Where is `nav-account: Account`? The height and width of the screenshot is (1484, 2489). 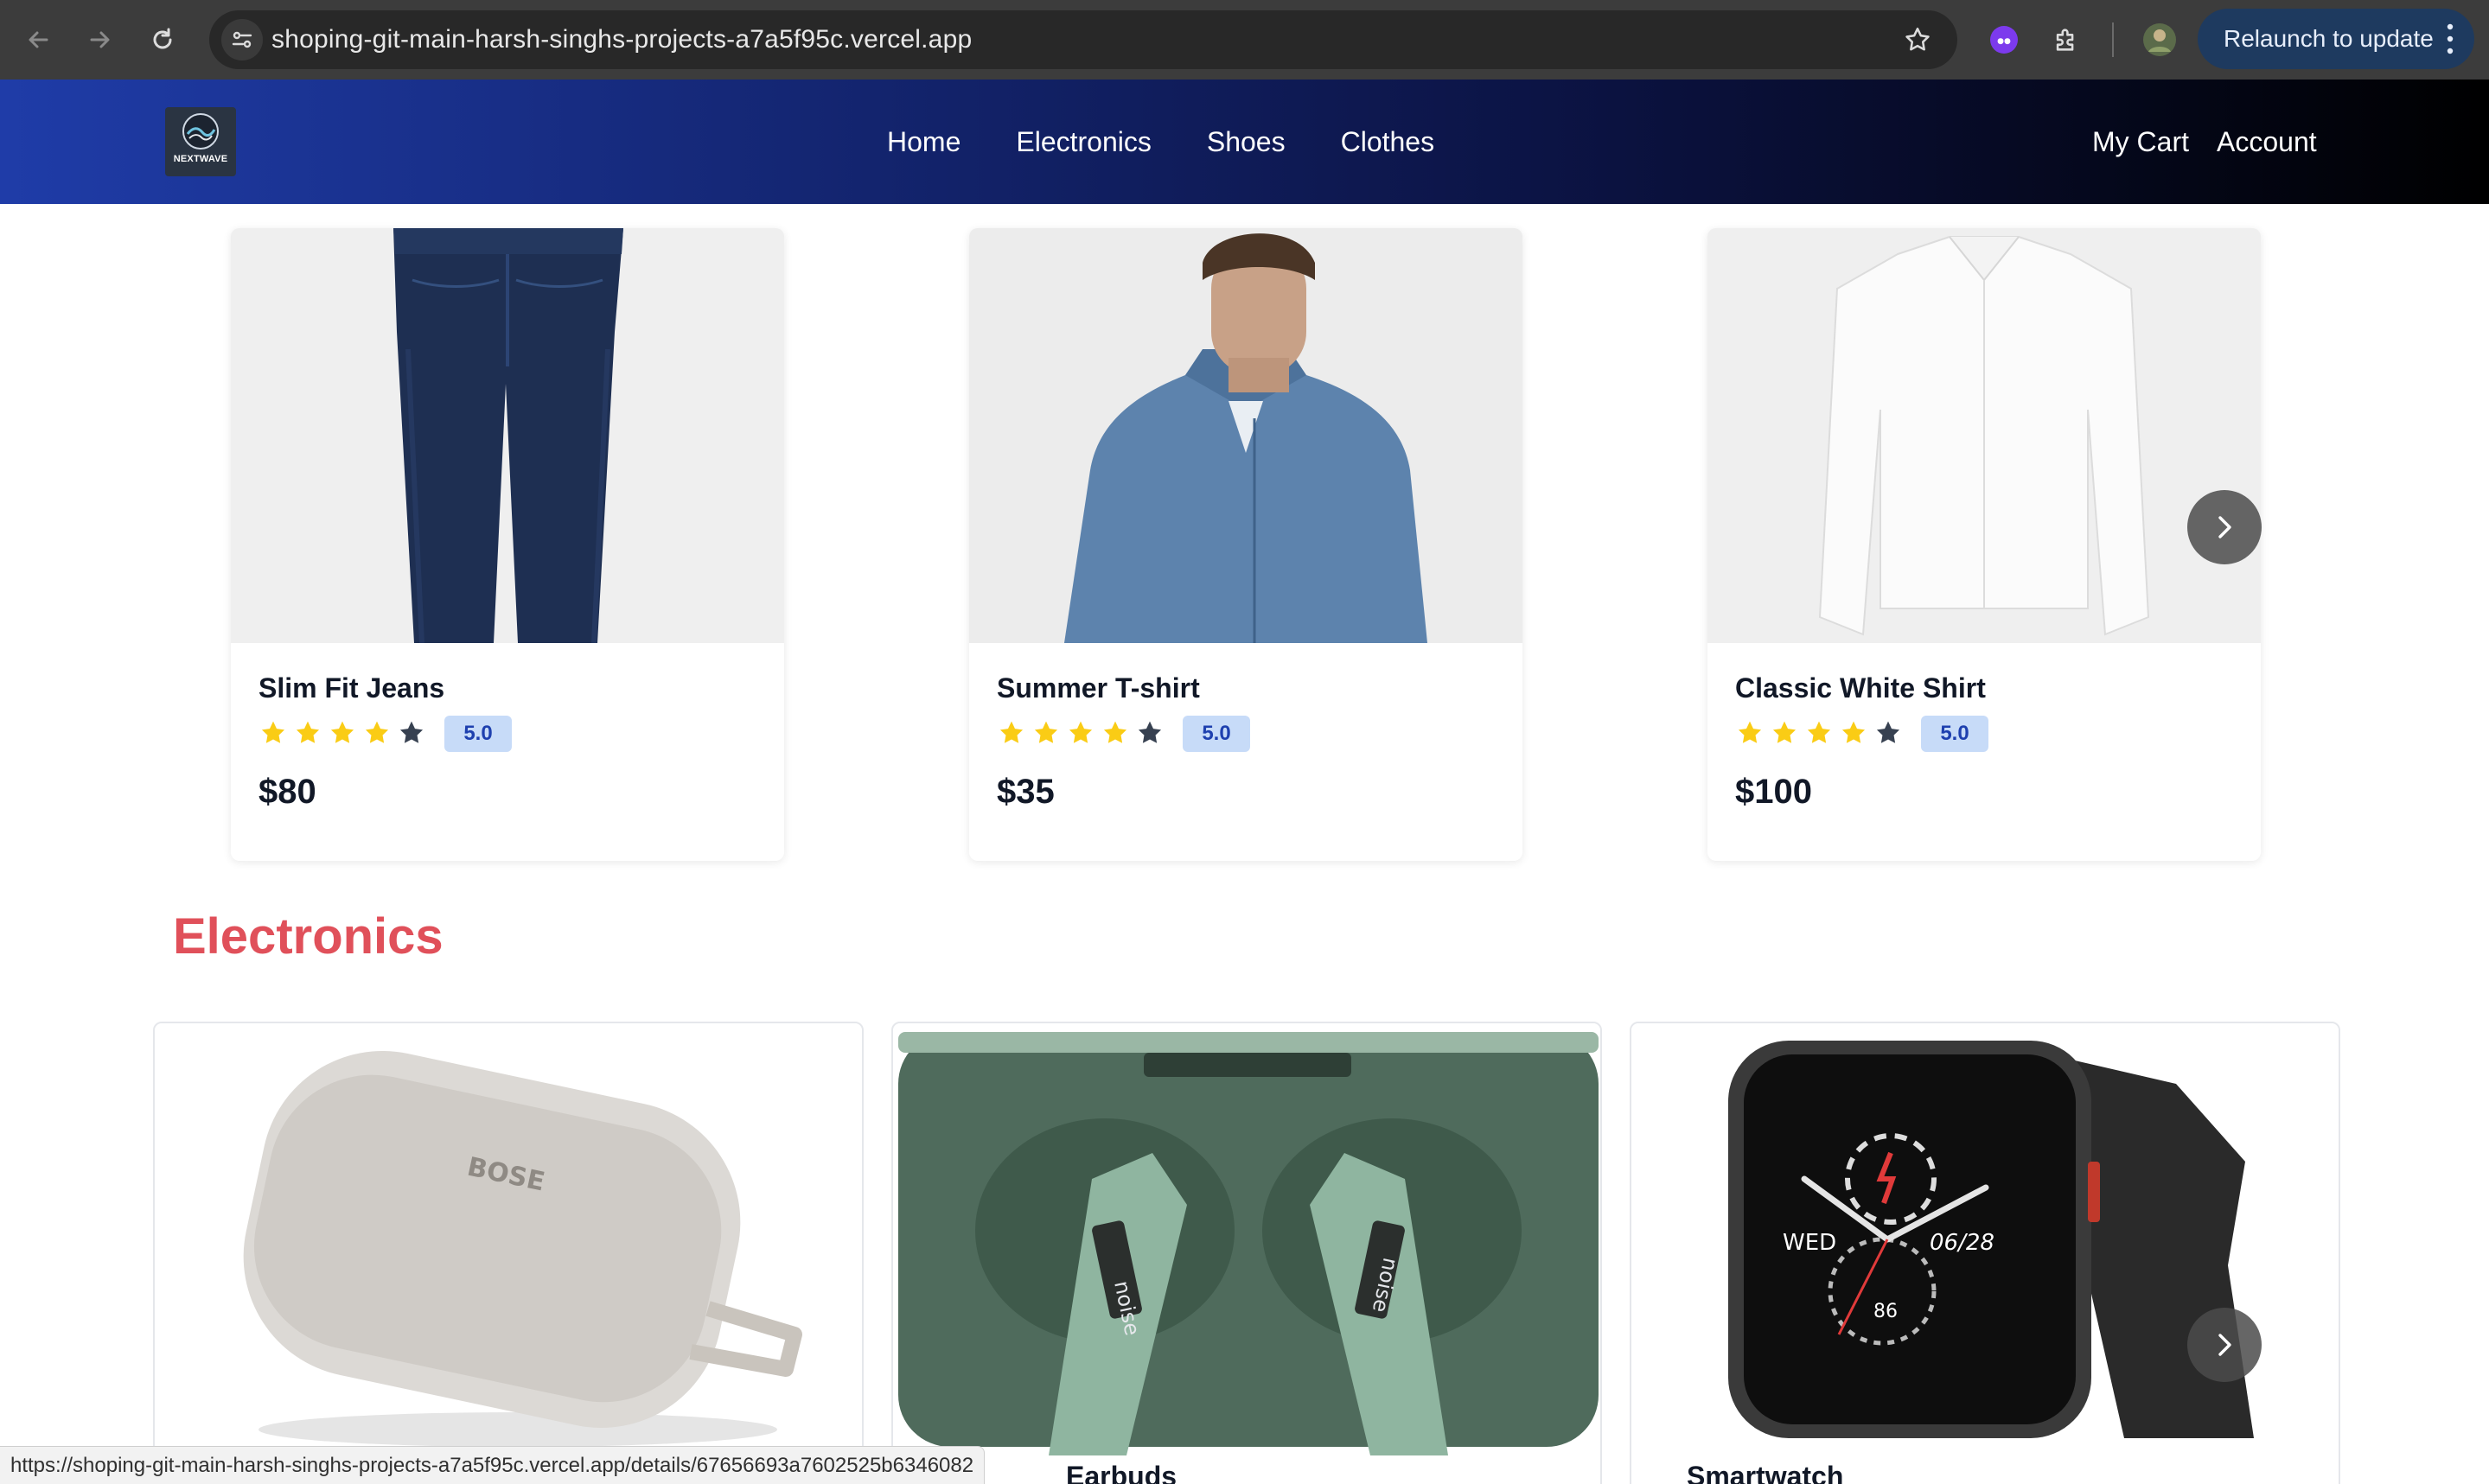 nav-account: Account is located at coordinates (2267, 142).